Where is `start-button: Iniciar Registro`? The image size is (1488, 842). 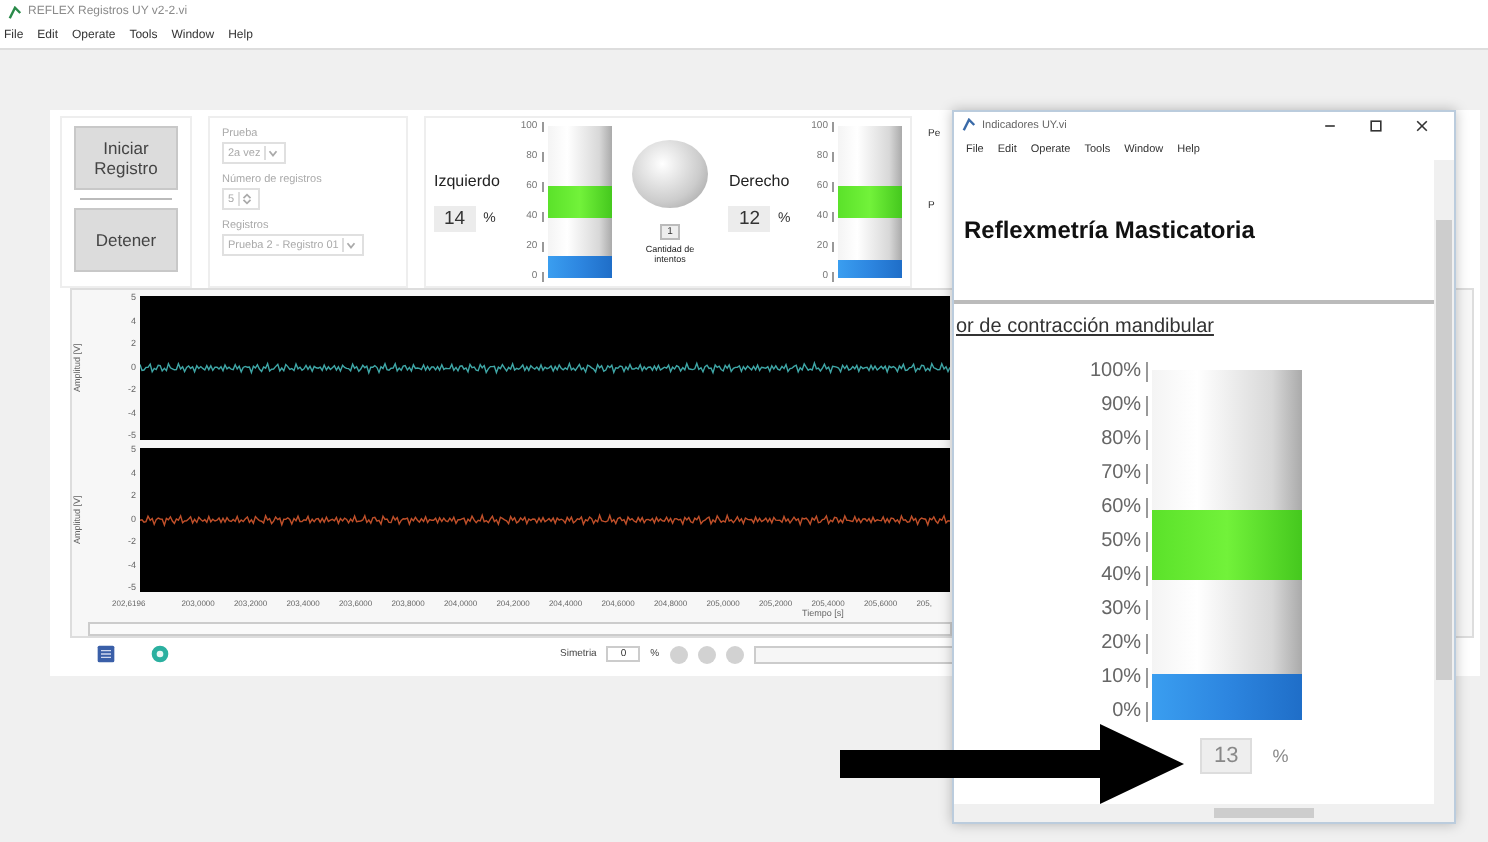
start-button: Iniciar Registro is located at coordinates (126, 158).